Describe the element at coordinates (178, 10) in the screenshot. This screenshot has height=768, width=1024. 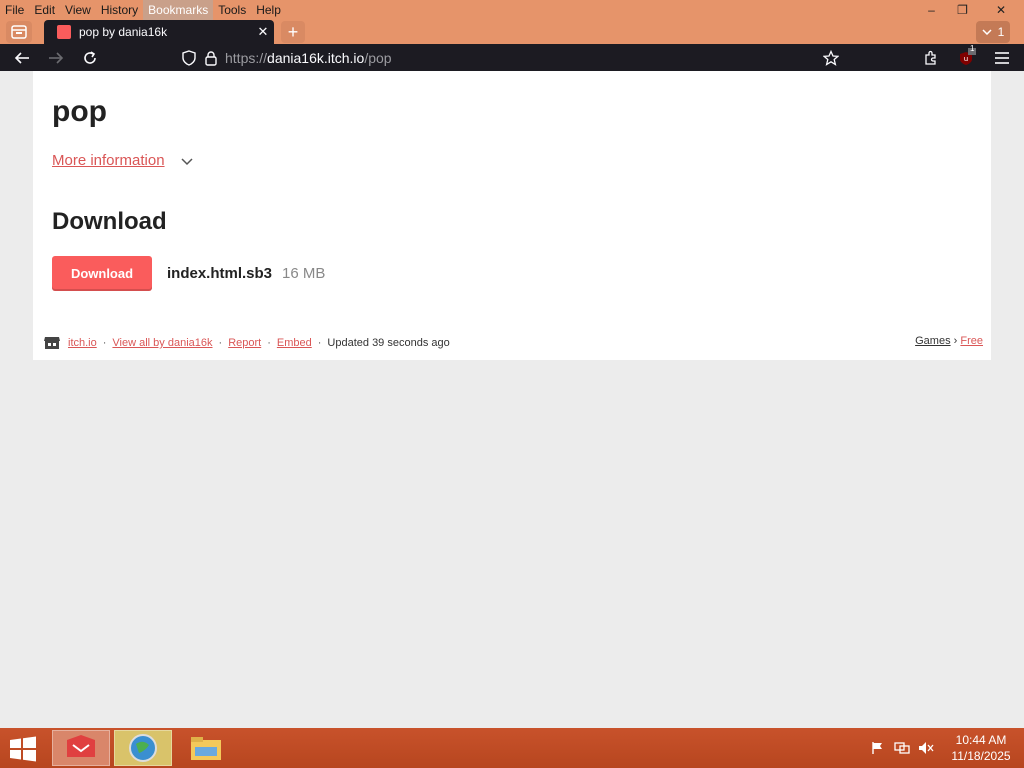
I see `menu-bookmarks: Bookmarks` at that location.